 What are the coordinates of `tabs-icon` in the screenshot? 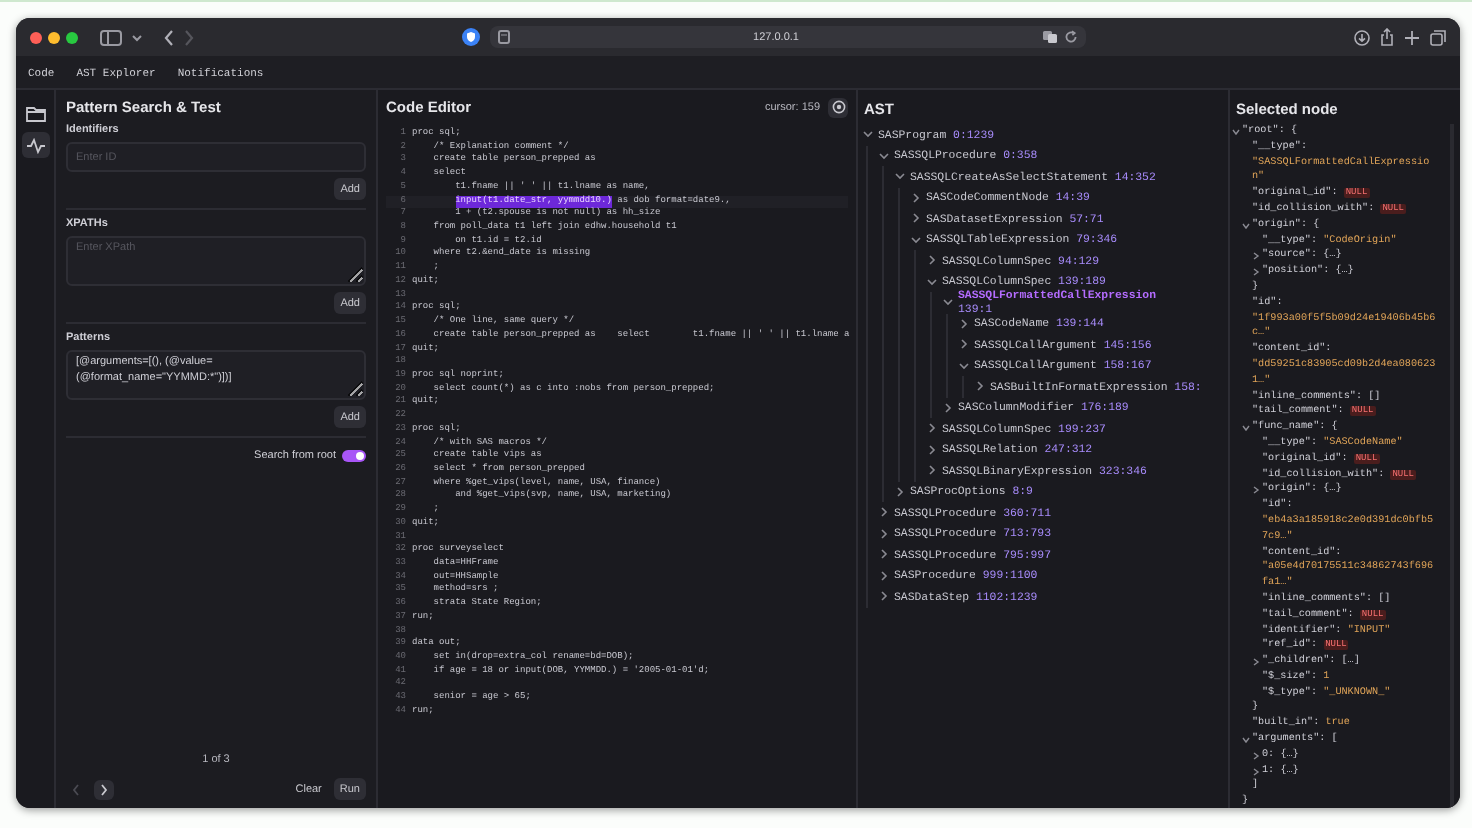 It's located at (1438, 37).